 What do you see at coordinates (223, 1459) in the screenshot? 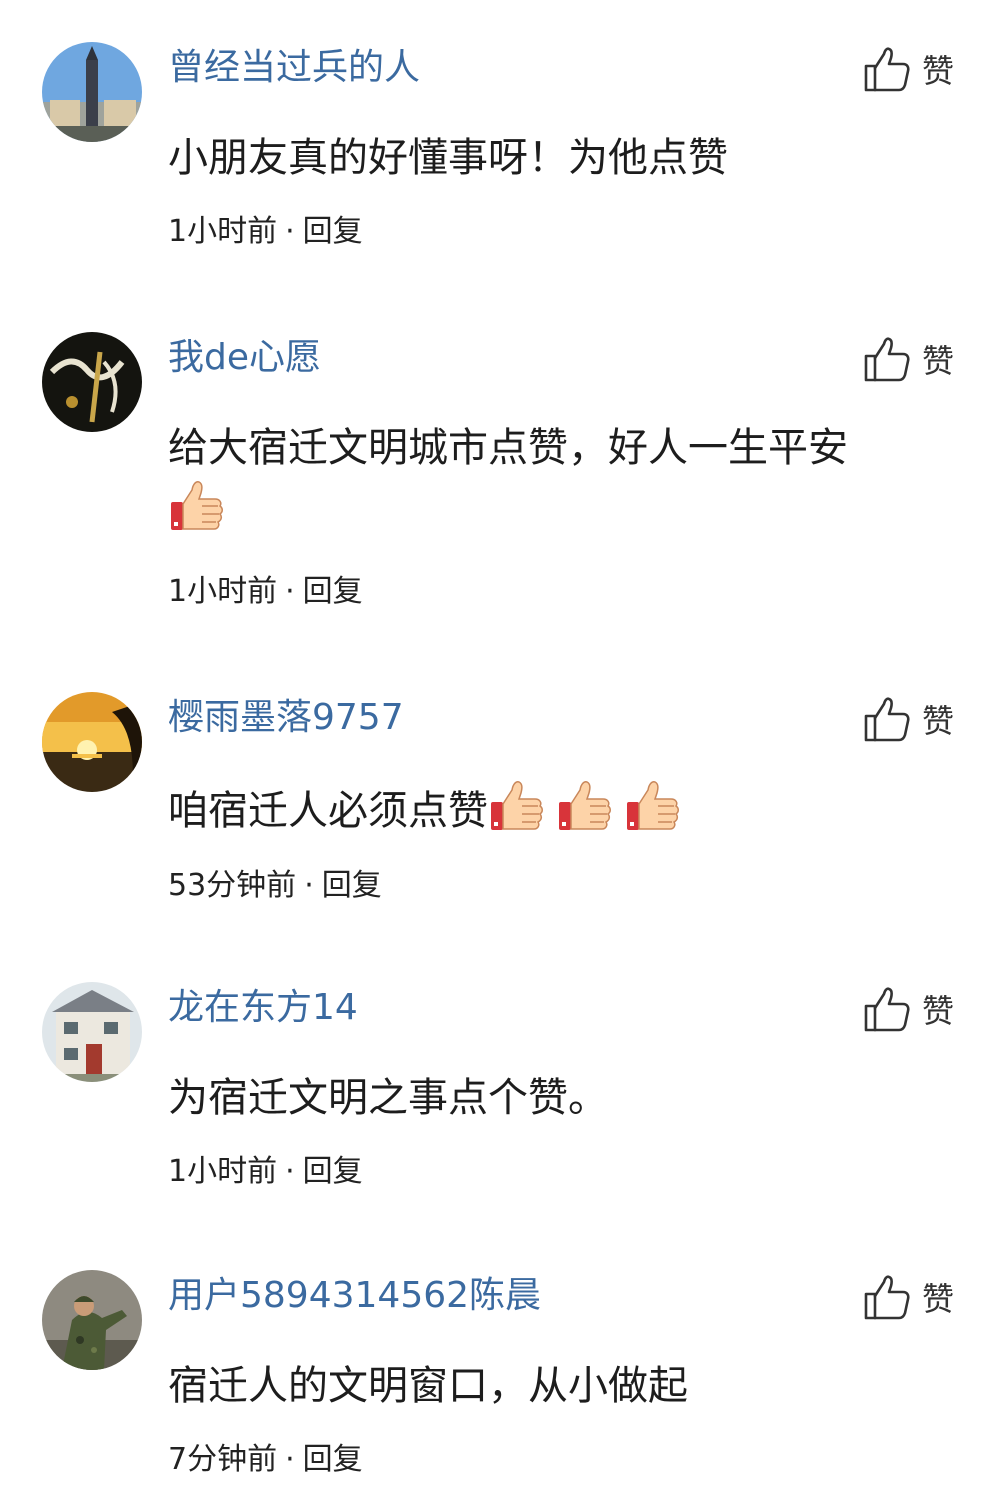
I see `comment-time: 7分钟前` at bounding box center [223, 1459].